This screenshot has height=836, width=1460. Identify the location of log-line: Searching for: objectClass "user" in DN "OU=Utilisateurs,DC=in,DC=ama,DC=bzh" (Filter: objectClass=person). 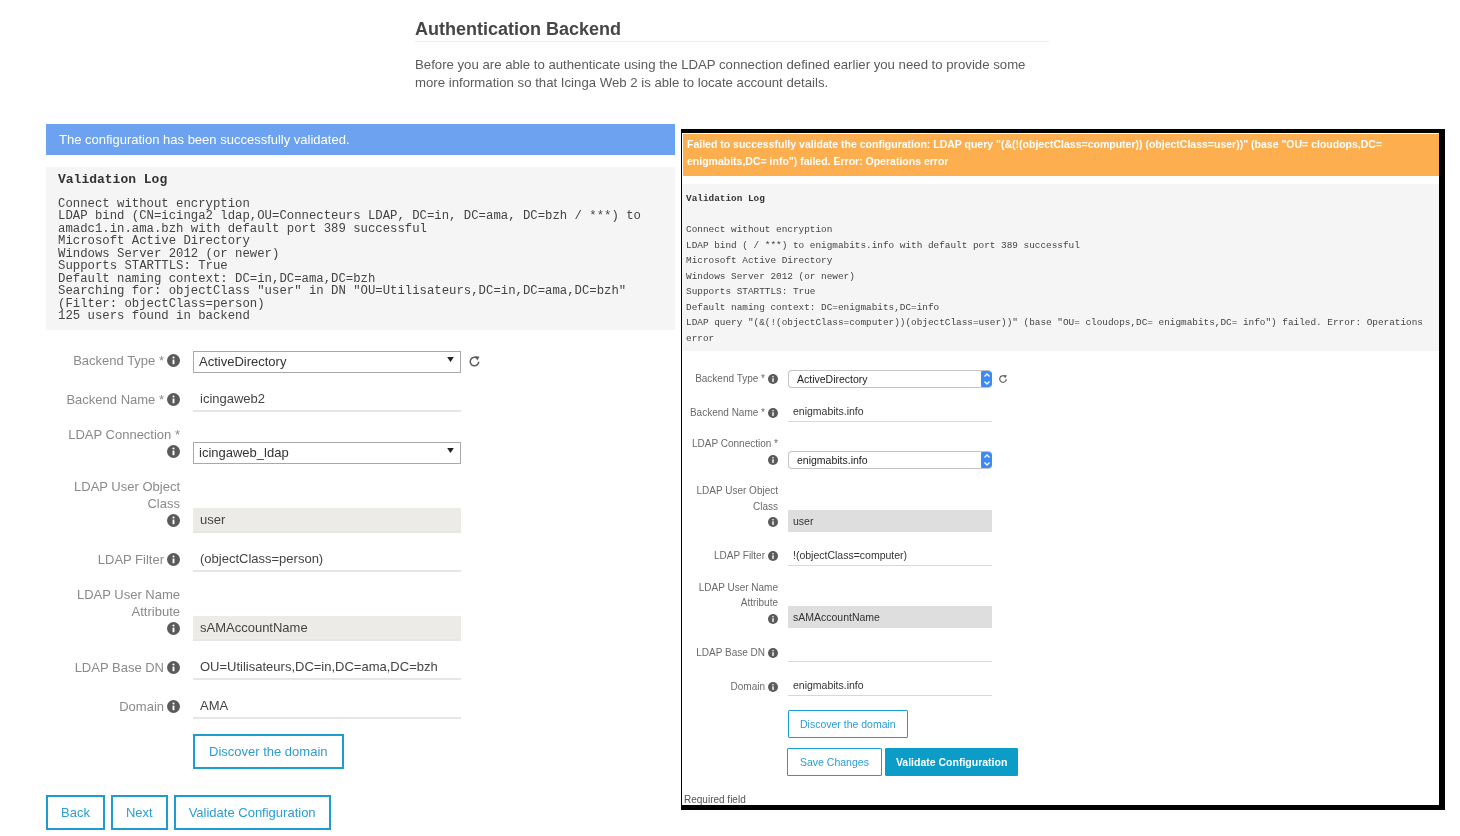
(343, 298).